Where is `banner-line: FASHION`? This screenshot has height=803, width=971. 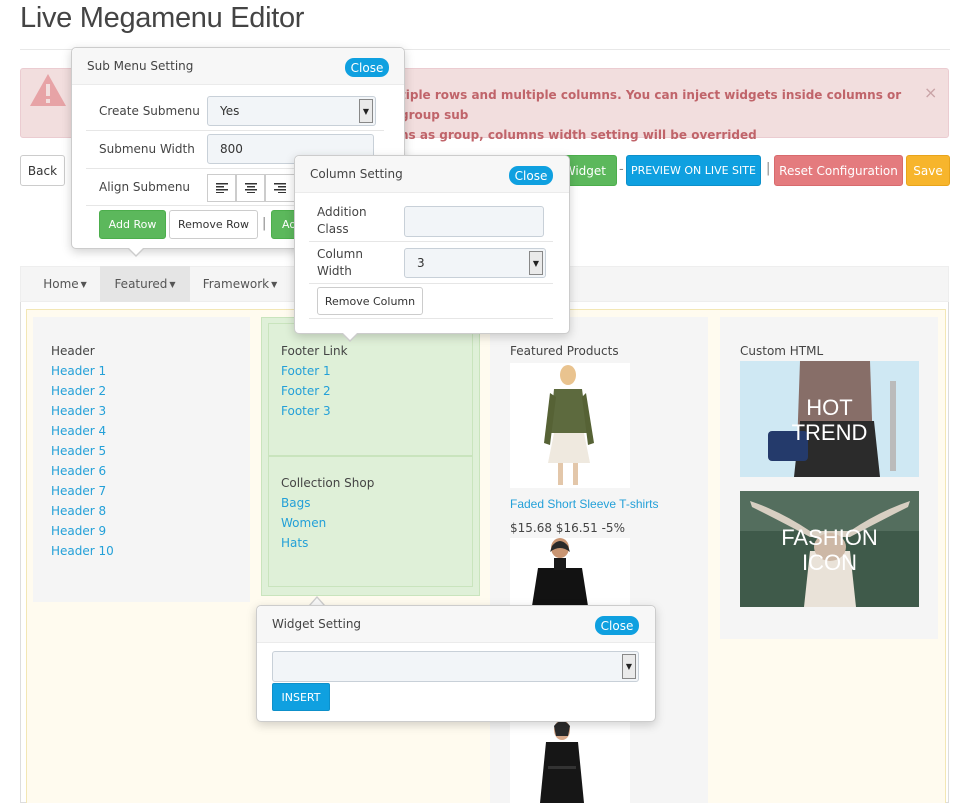
banner-line: FASHION is located at coordinates (829, 537).